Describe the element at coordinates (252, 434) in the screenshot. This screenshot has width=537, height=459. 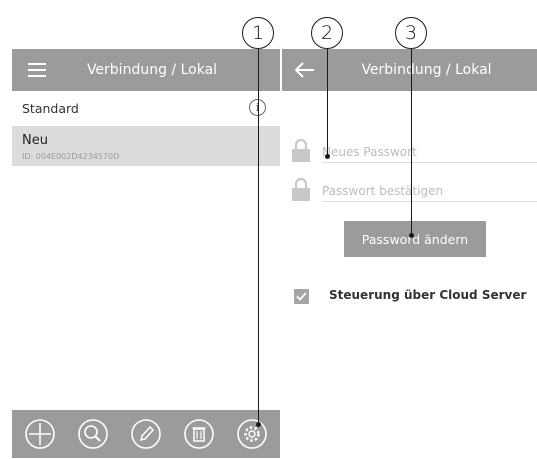
I see `settings-icon` at that location.